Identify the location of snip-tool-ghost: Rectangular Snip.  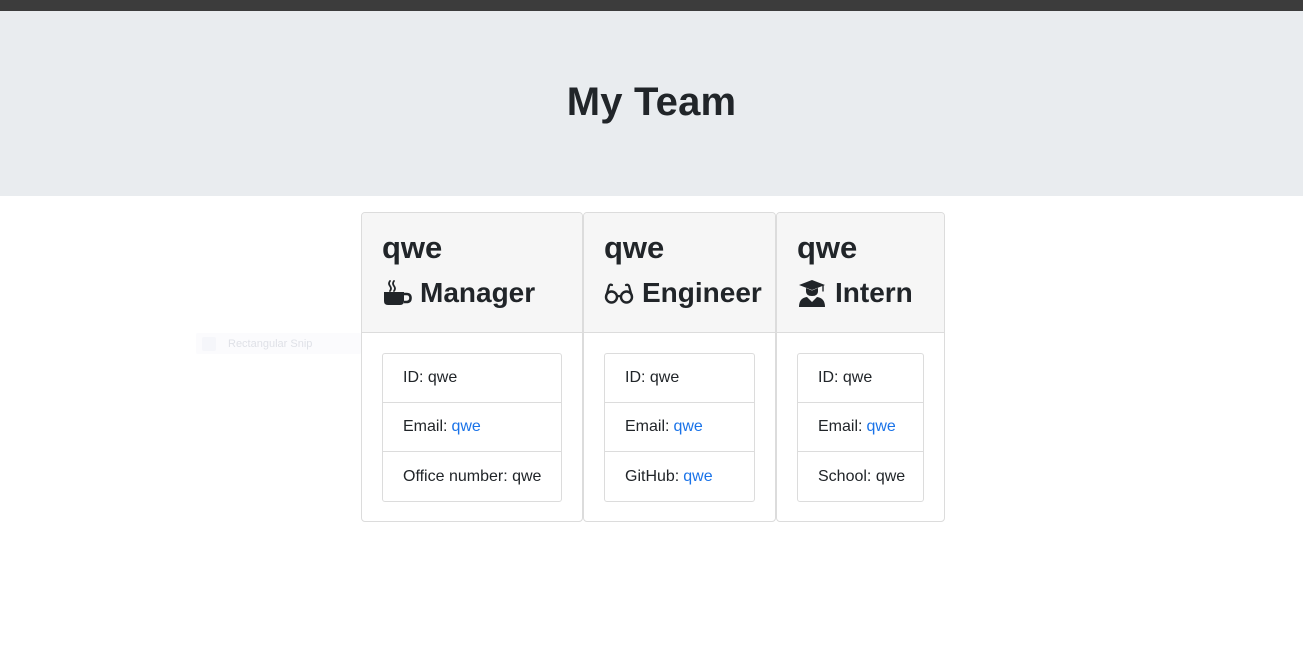
(278, 343).